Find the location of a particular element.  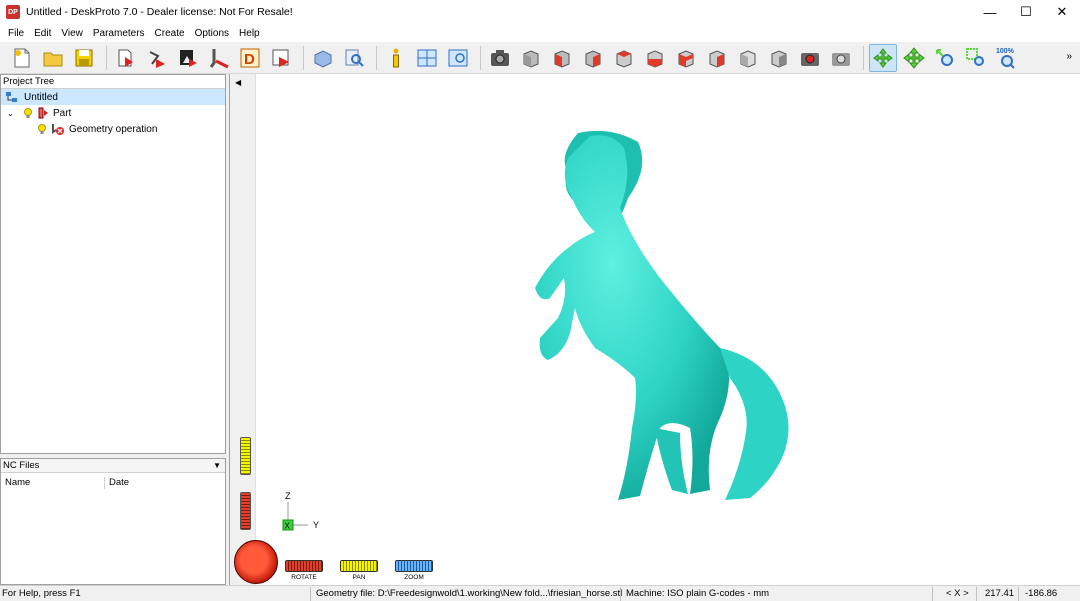

tree-item-part: ⌄ Part is located at coordinates (113, 113).